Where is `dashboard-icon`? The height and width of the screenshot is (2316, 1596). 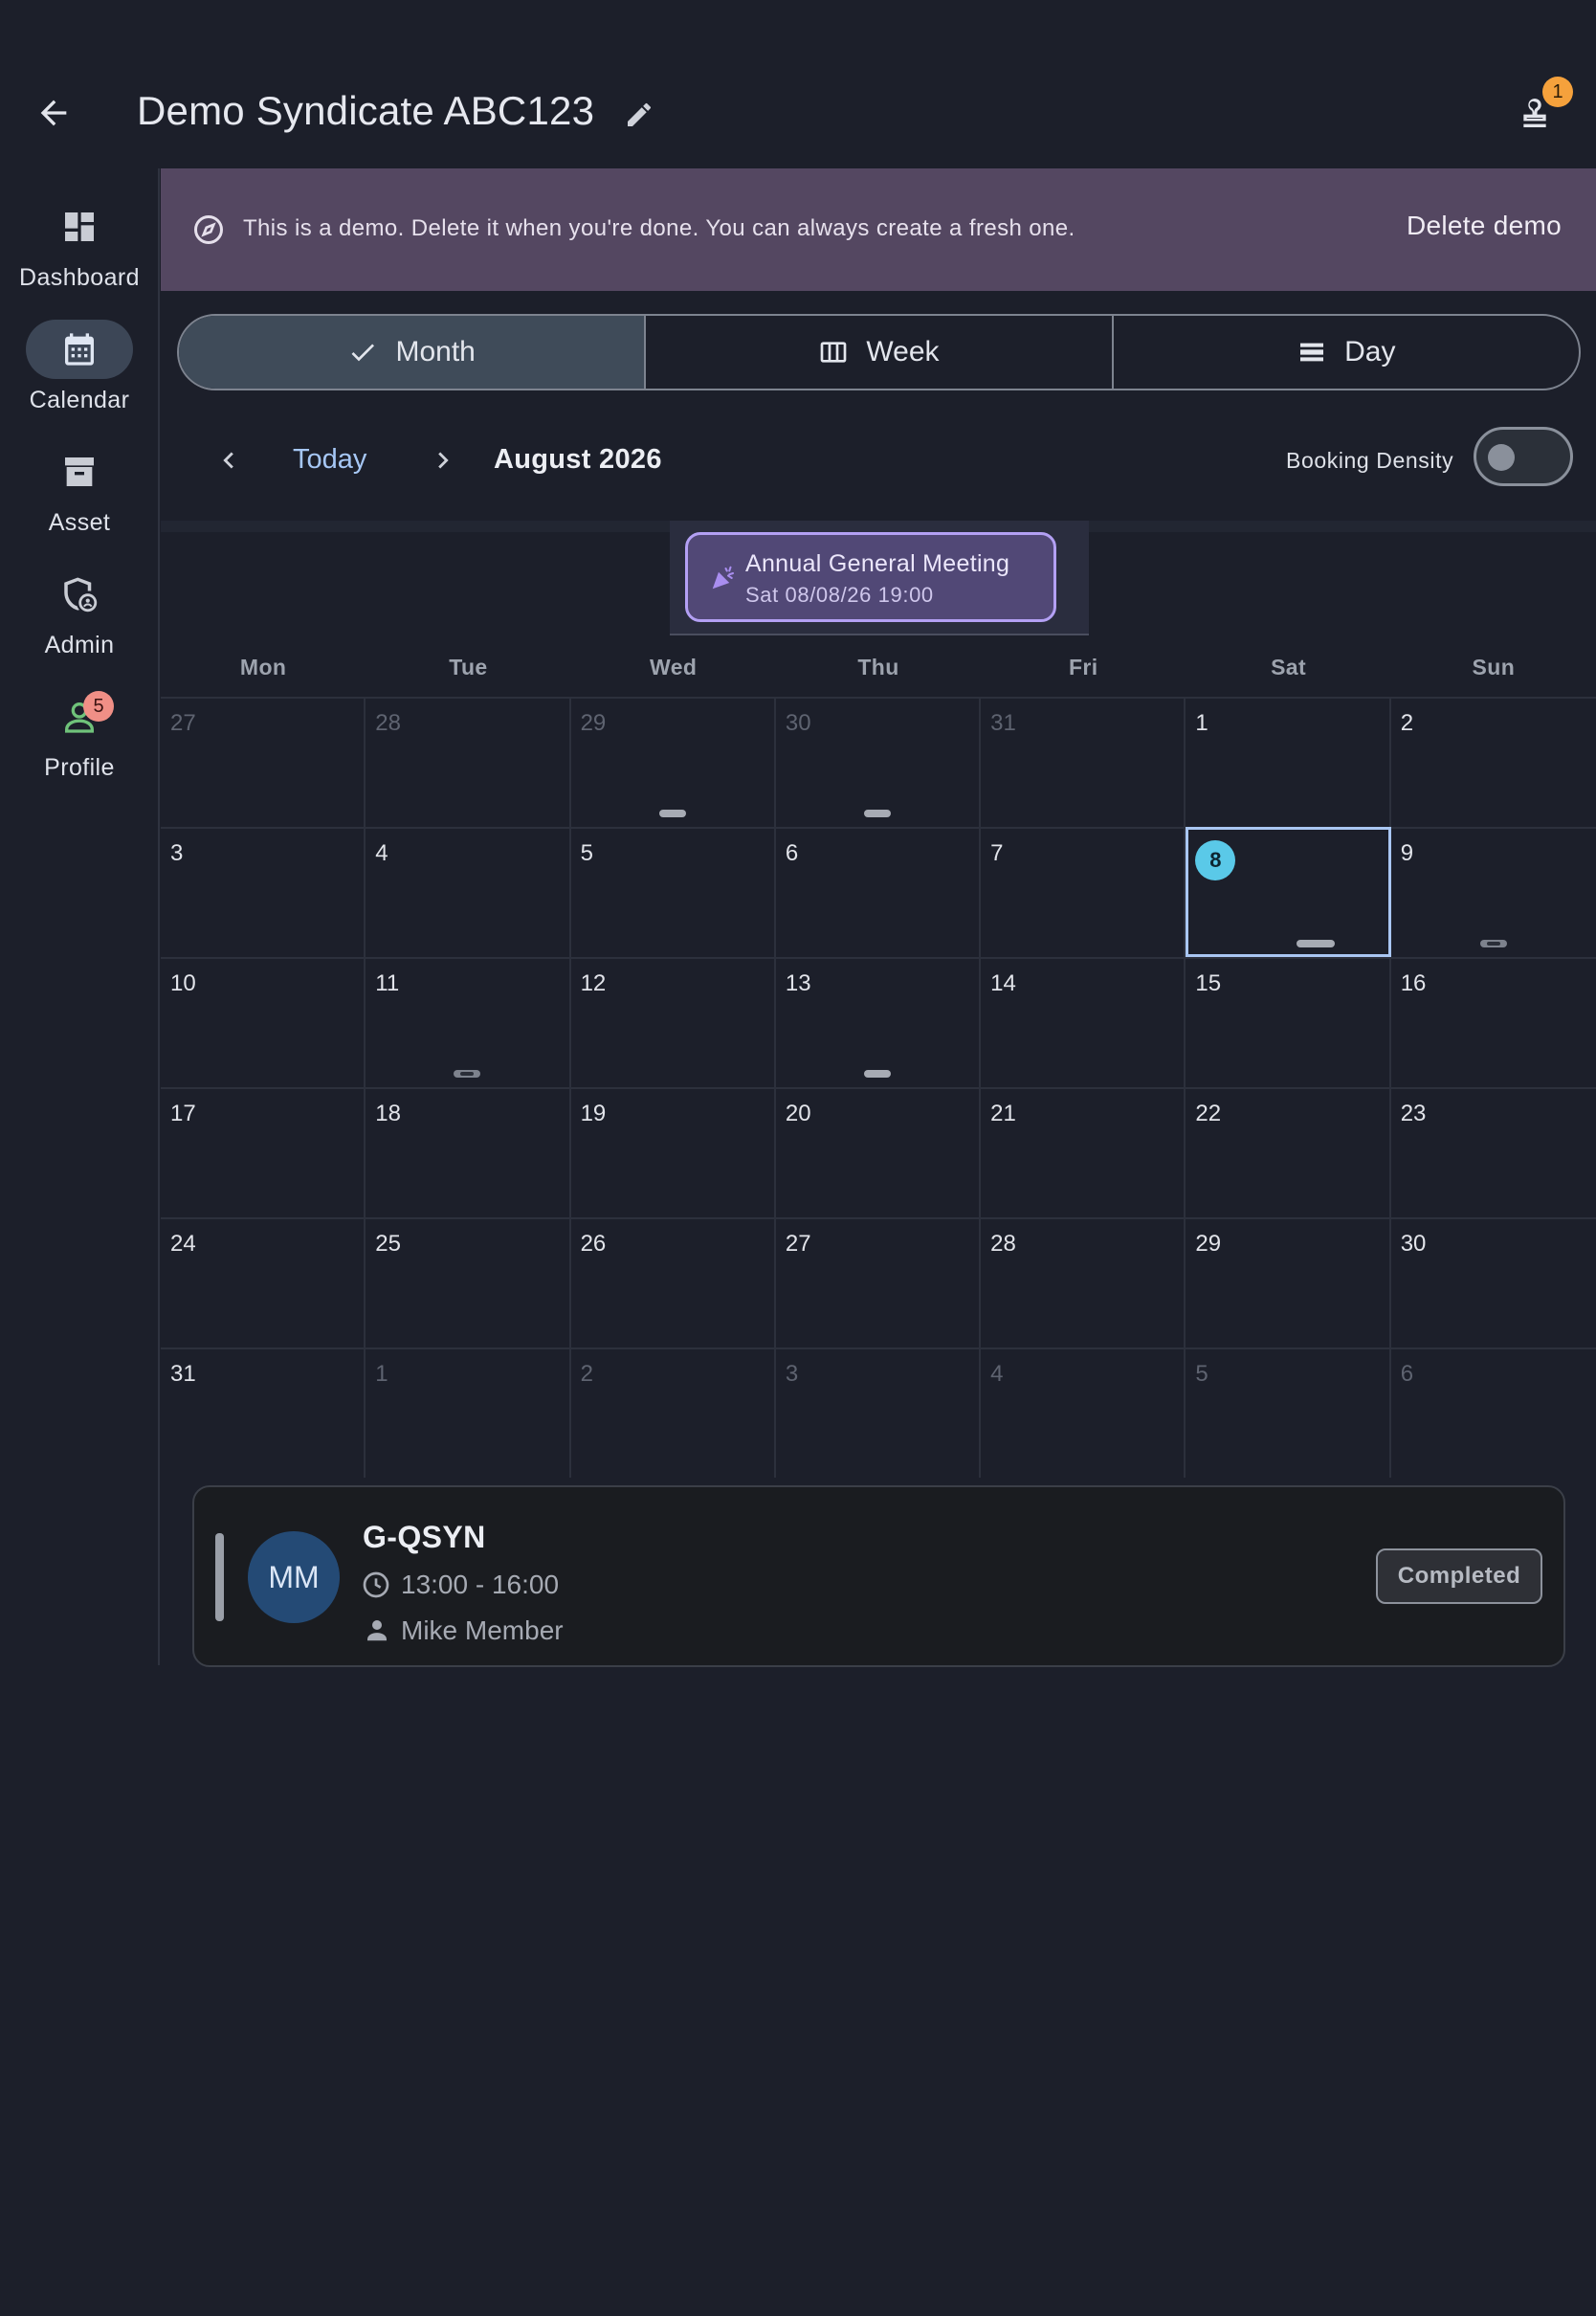
dashboard-icon is located at coordinates (80, 227).